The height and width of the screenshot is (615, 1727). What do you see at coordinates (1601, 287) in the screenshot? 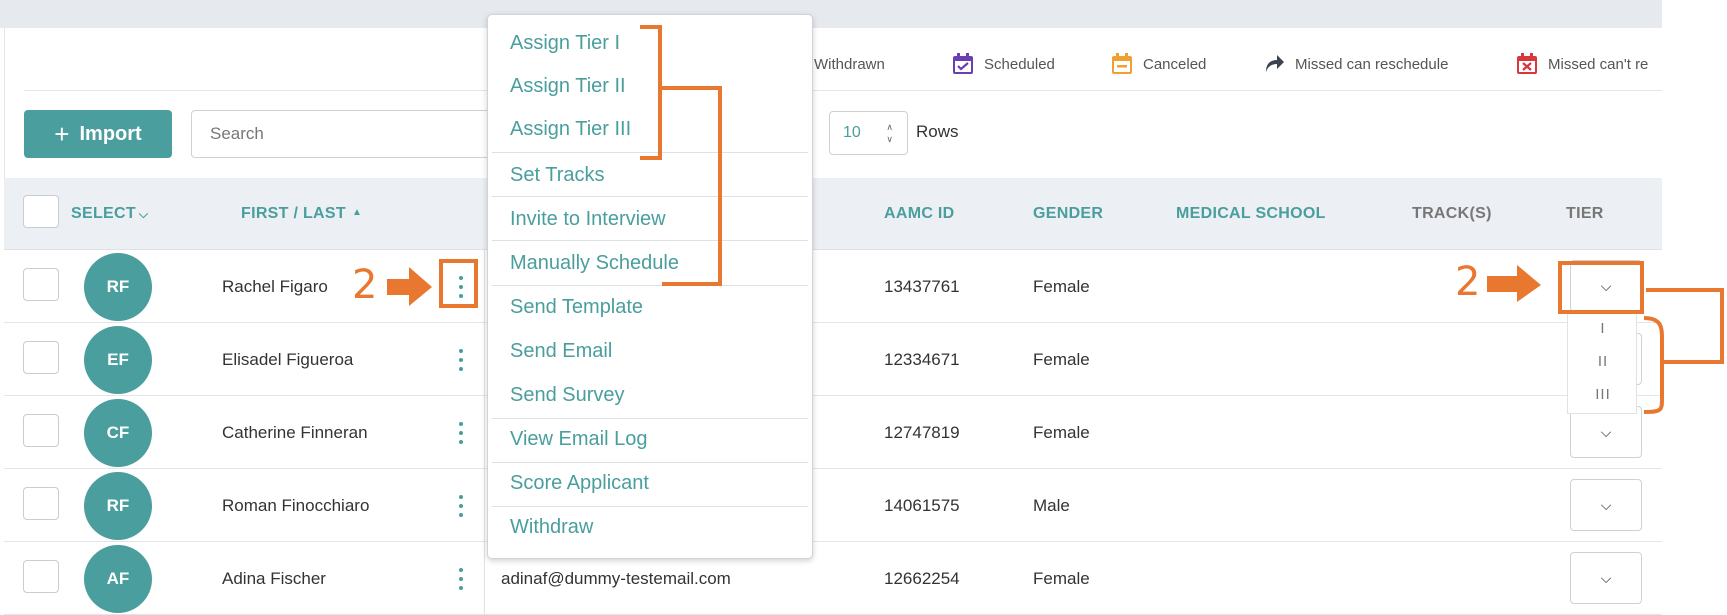
I see `annotation-box-tier-select` at bounding box center [1601, 287].